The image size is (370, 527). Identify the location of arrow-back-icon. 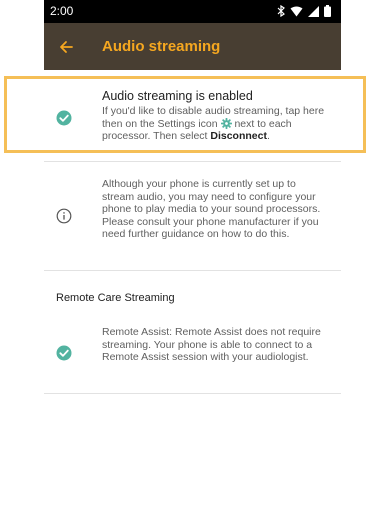
(66, 47).